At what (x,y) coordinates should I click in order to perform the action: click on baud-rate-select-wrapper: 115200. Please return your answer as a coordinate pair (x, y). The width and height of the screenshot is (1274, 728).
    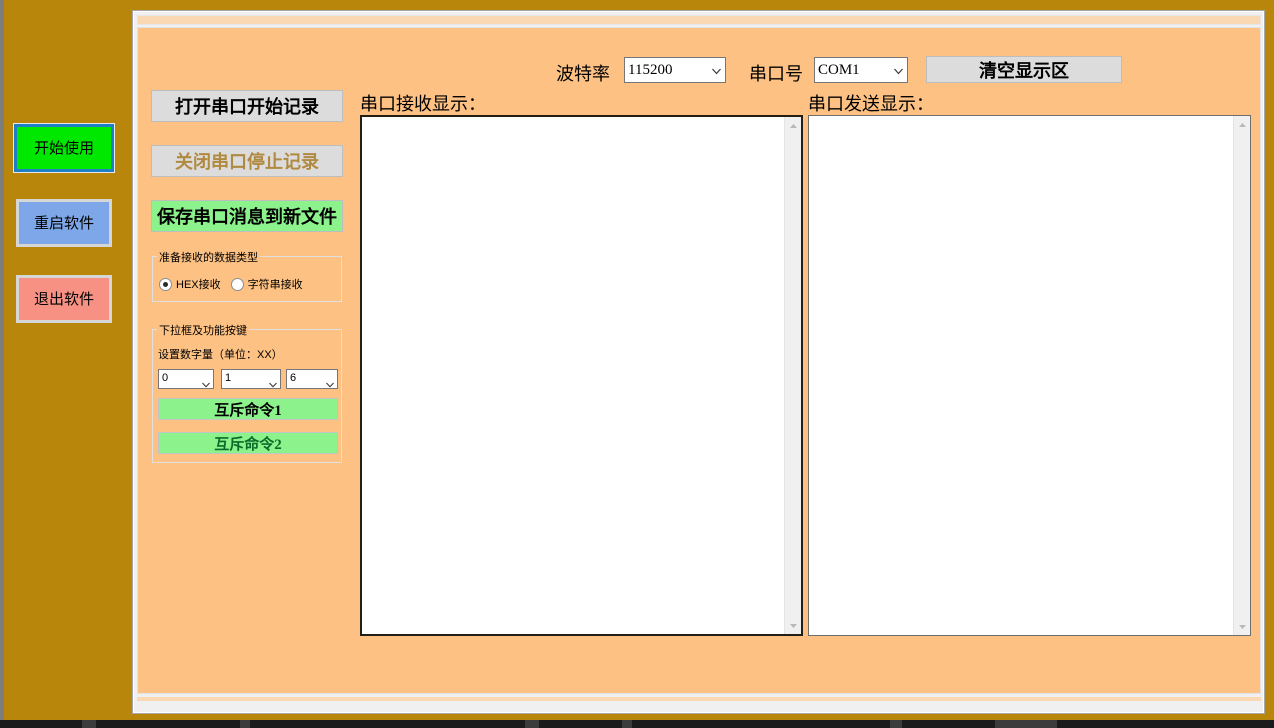
    Looking at the image, I should click on (675, 70).